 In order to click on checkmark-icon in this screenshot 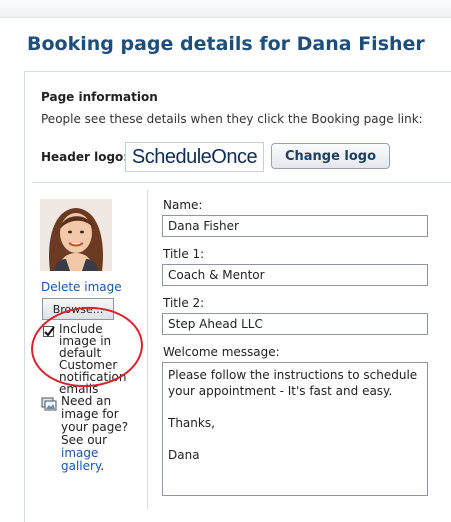, I will do `click(49, 331)`.